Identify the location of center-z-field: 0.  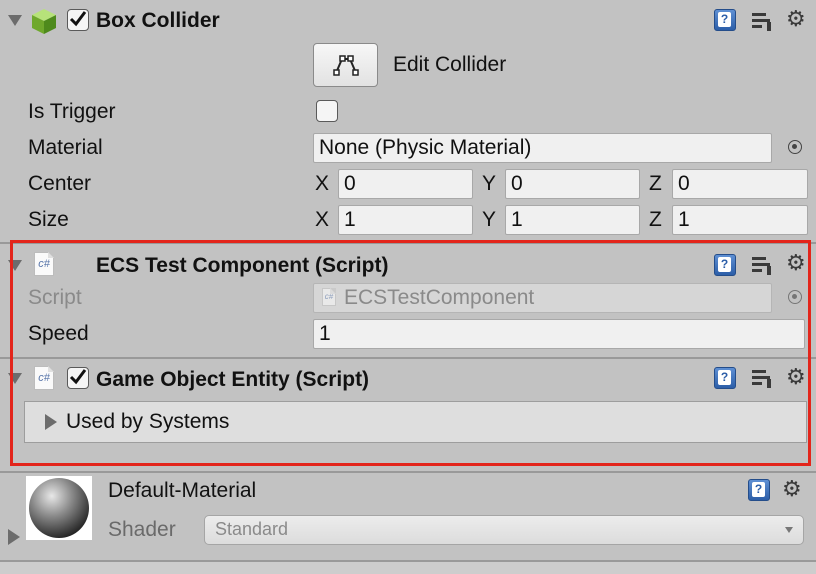
(740, 184).